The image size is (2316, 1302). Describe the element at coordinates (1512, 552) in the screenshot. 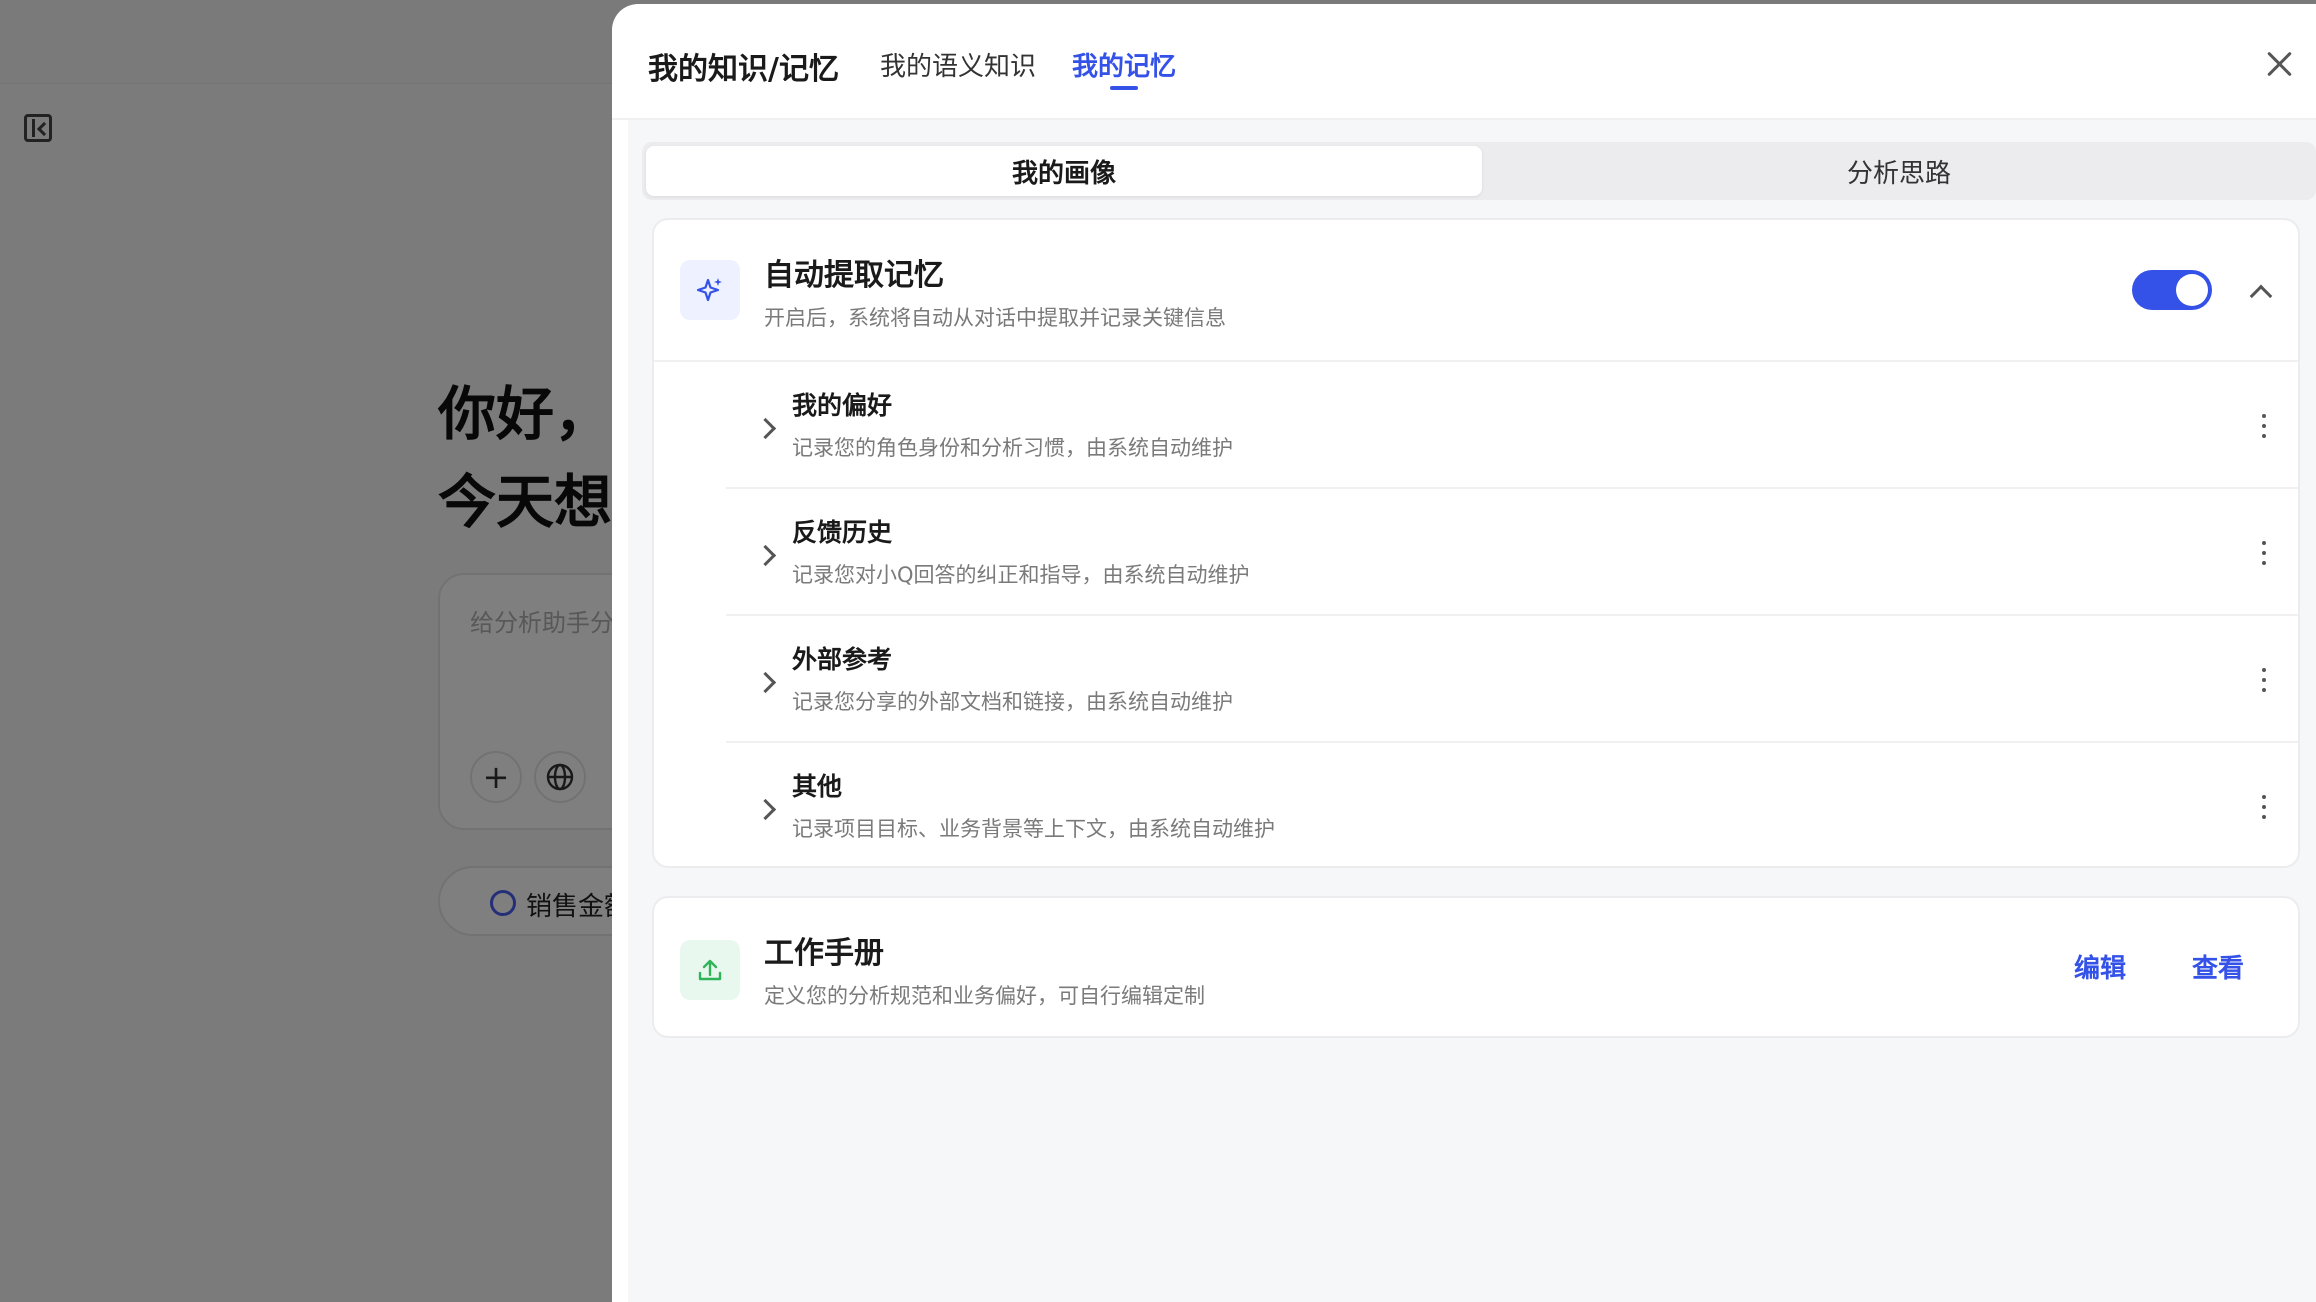

I see `memory-item-feedback: 反馈历史 记录您对小Q回答的纠正和指导，由系统自动维护` at that location.